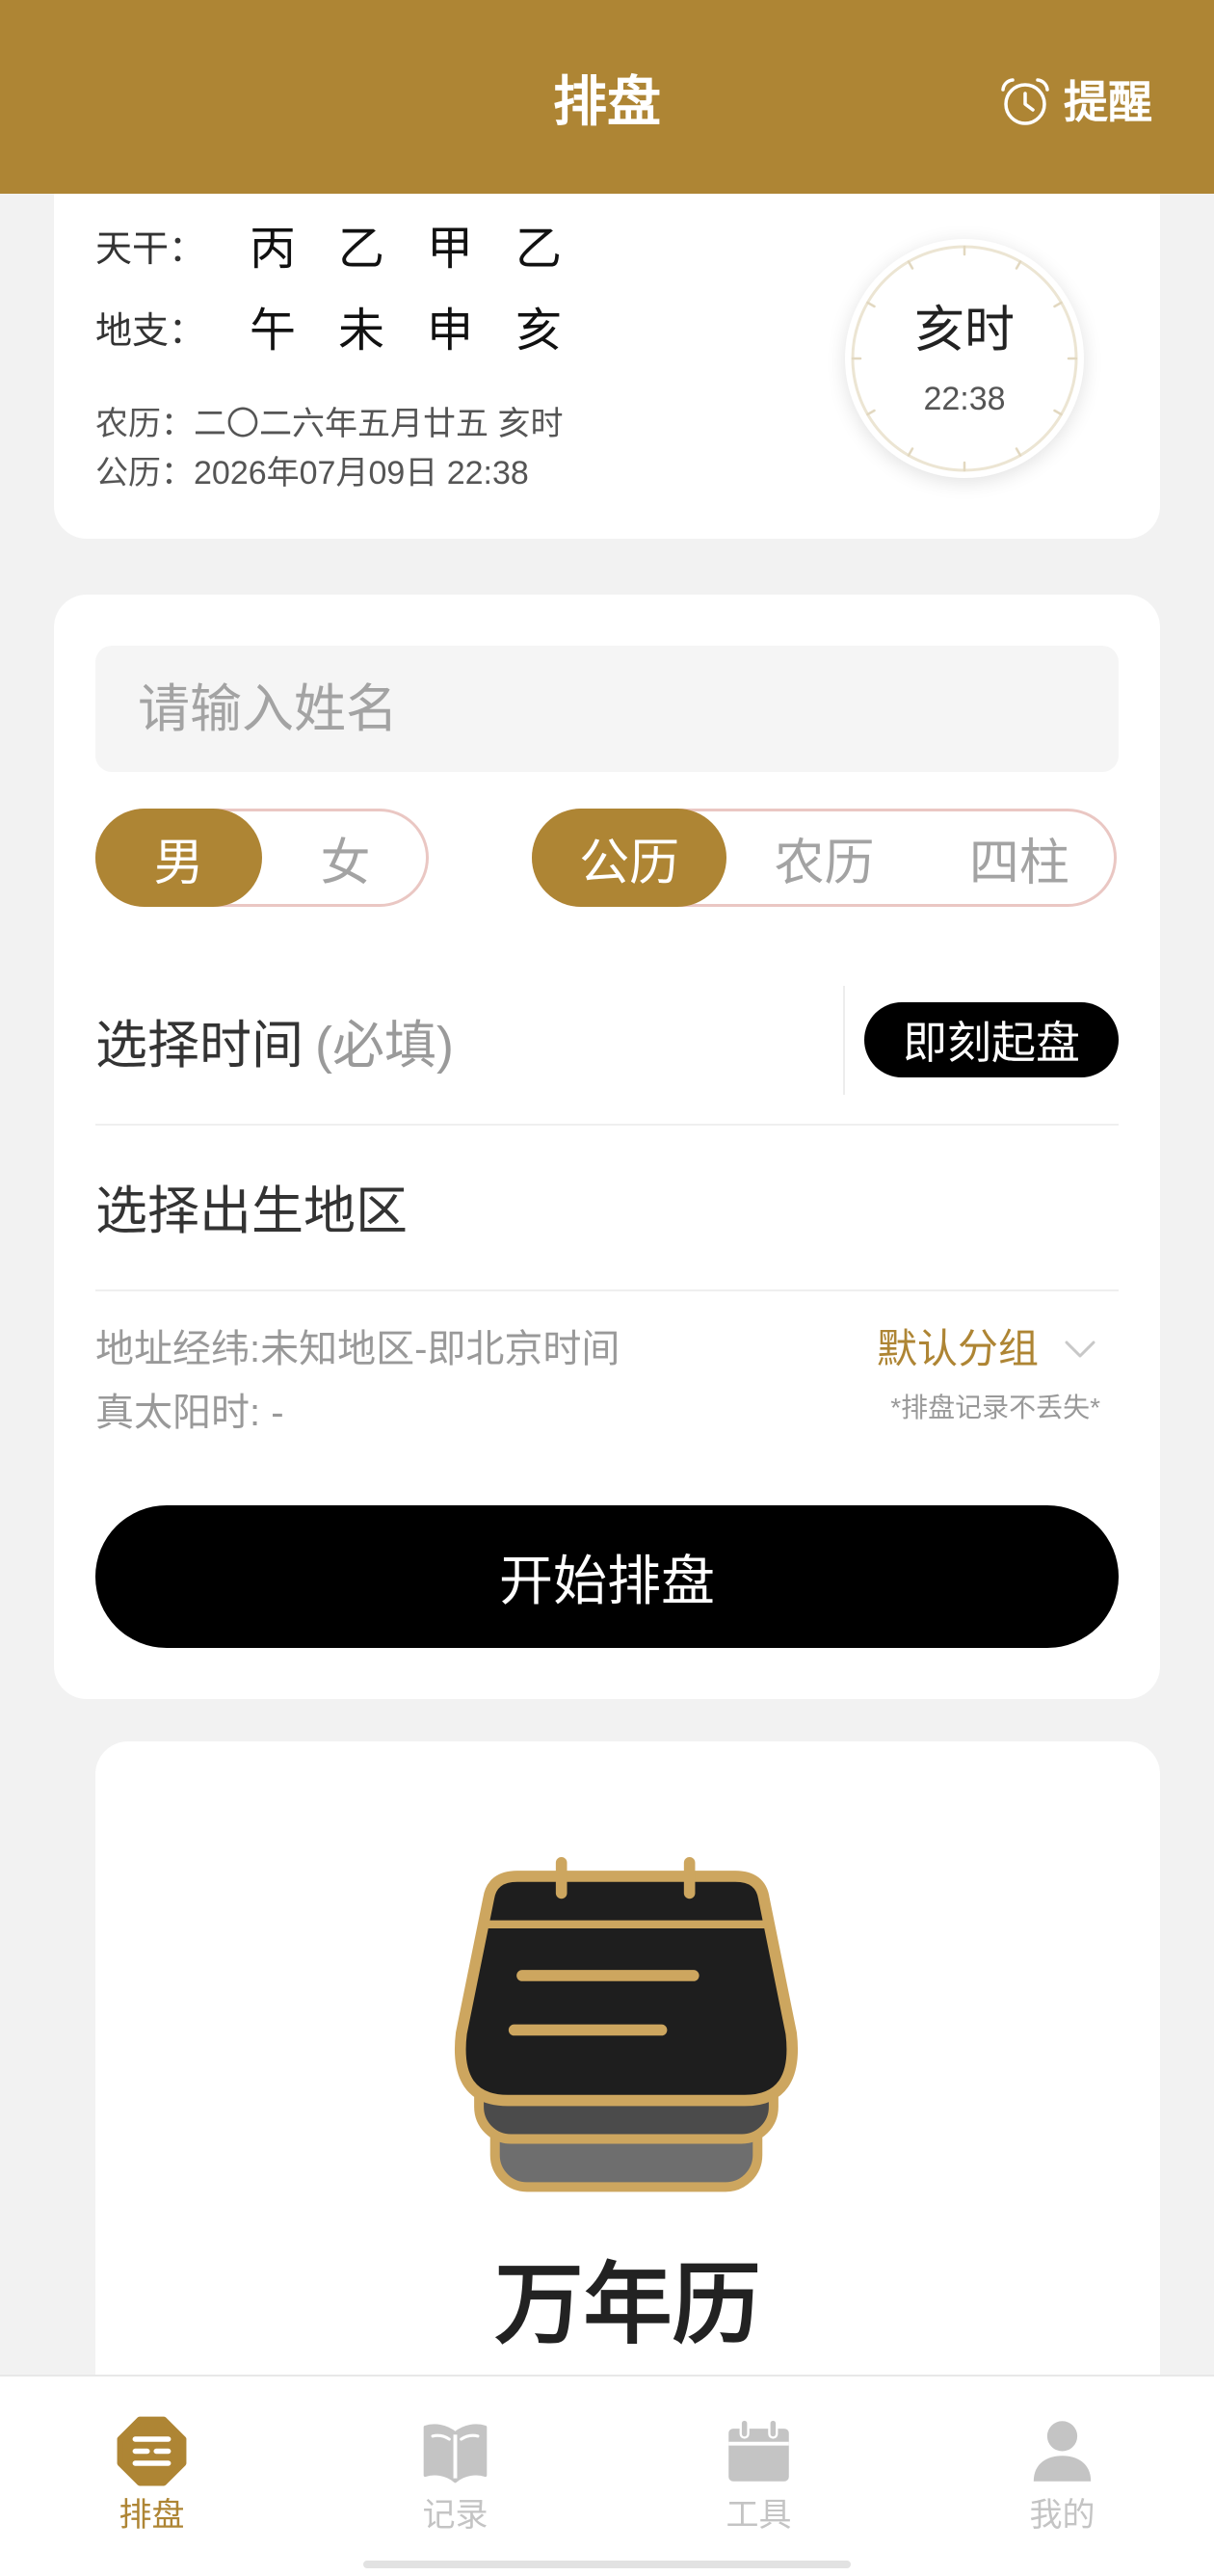 Image resolution: width=1214 pixels, height=2576 pixels. Describe the element at coordinates (449, 250) in the screenshot. I see `tiangan-value-day: 甲` at that location.